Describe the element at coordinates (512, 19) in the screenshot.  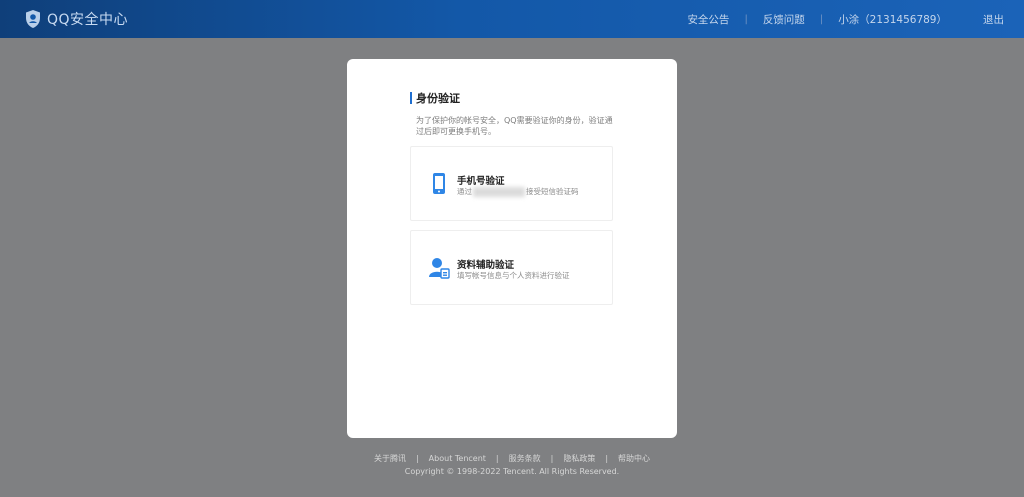
I see `top-header: QQ安全中心 安全公告 | 反馈问题 | 小涂（2131456789） 退出` at that location.